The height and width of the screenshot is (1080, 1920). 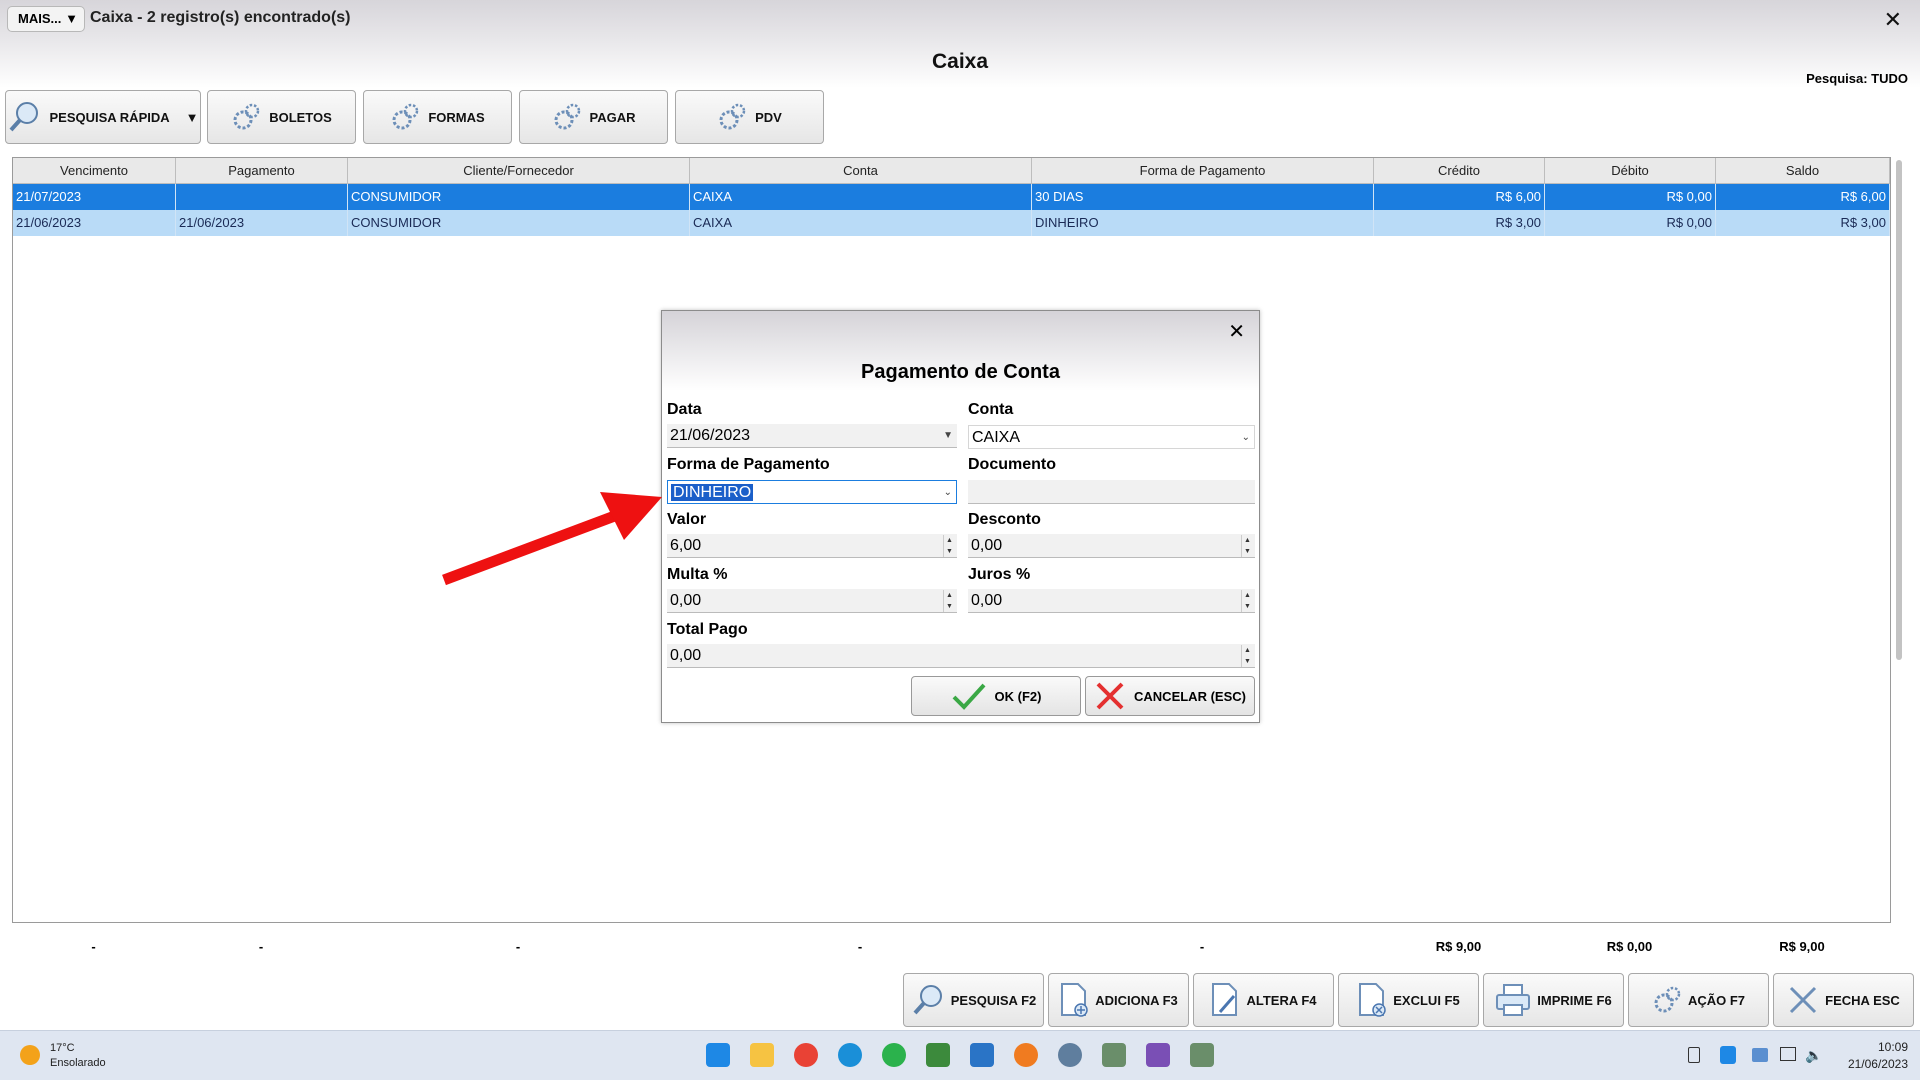 I want to click on close-x-icon, so click(x=1803, y=1000).